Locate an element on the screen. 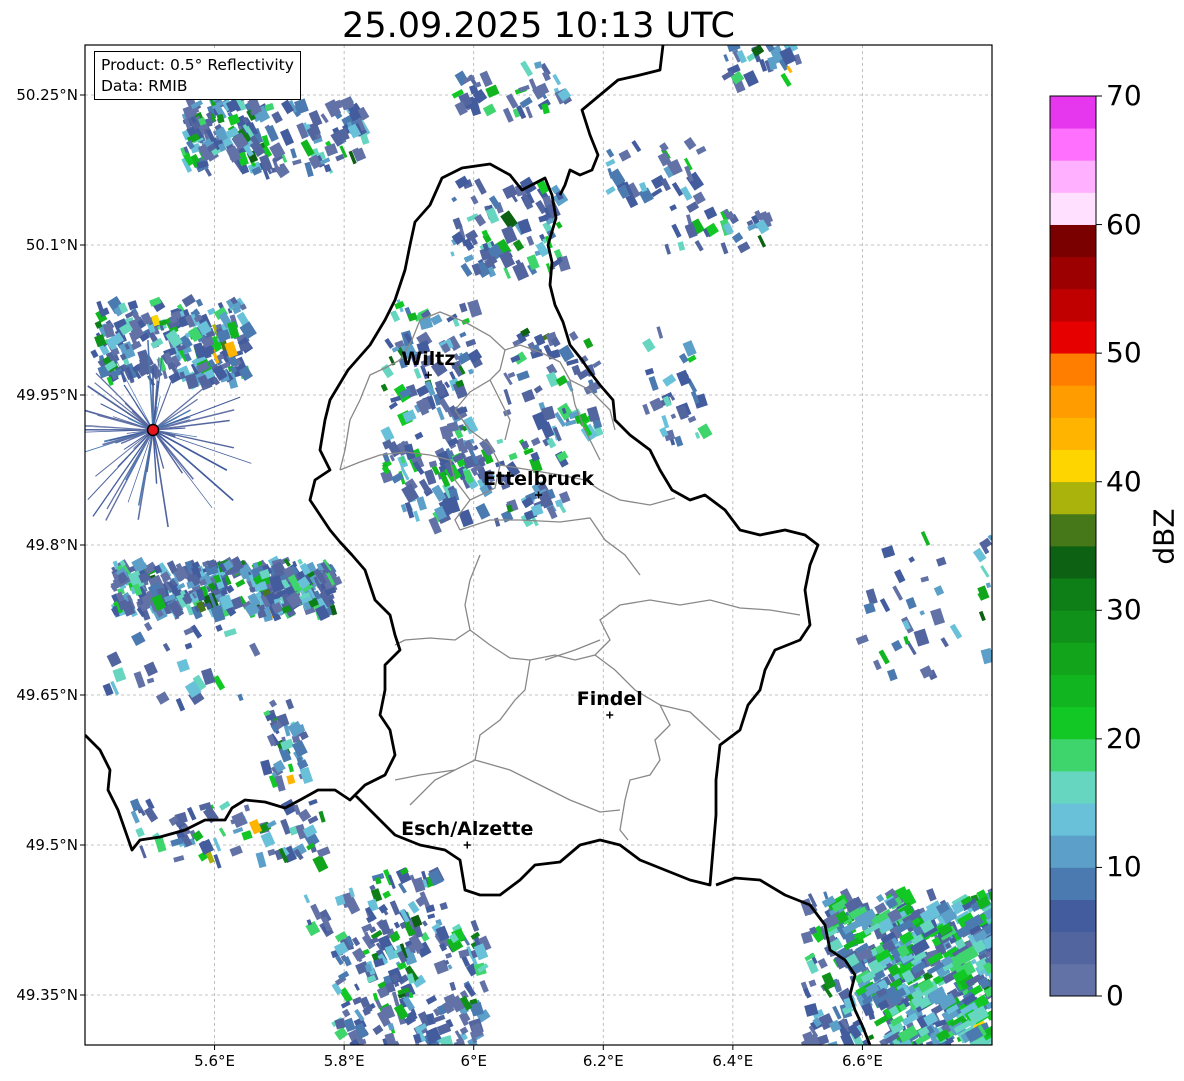  colorbar-tick-label: 0 is located at coordinates (1115, 995).